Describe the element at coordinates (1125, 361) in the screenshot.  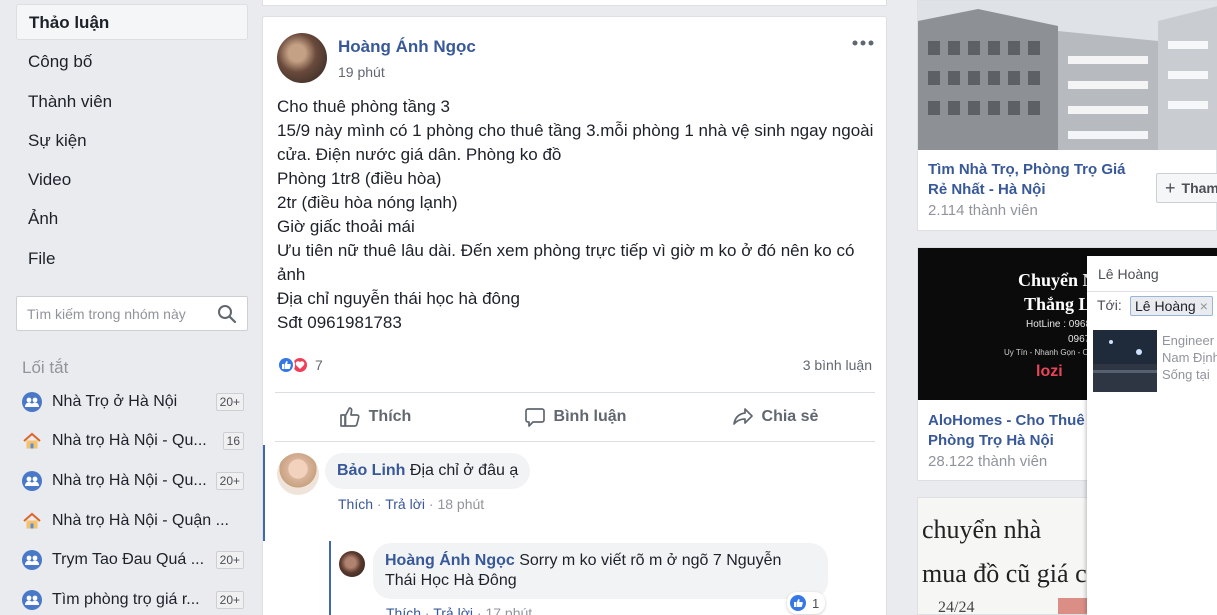
I see `profile-cover-thumbnail` at that location.